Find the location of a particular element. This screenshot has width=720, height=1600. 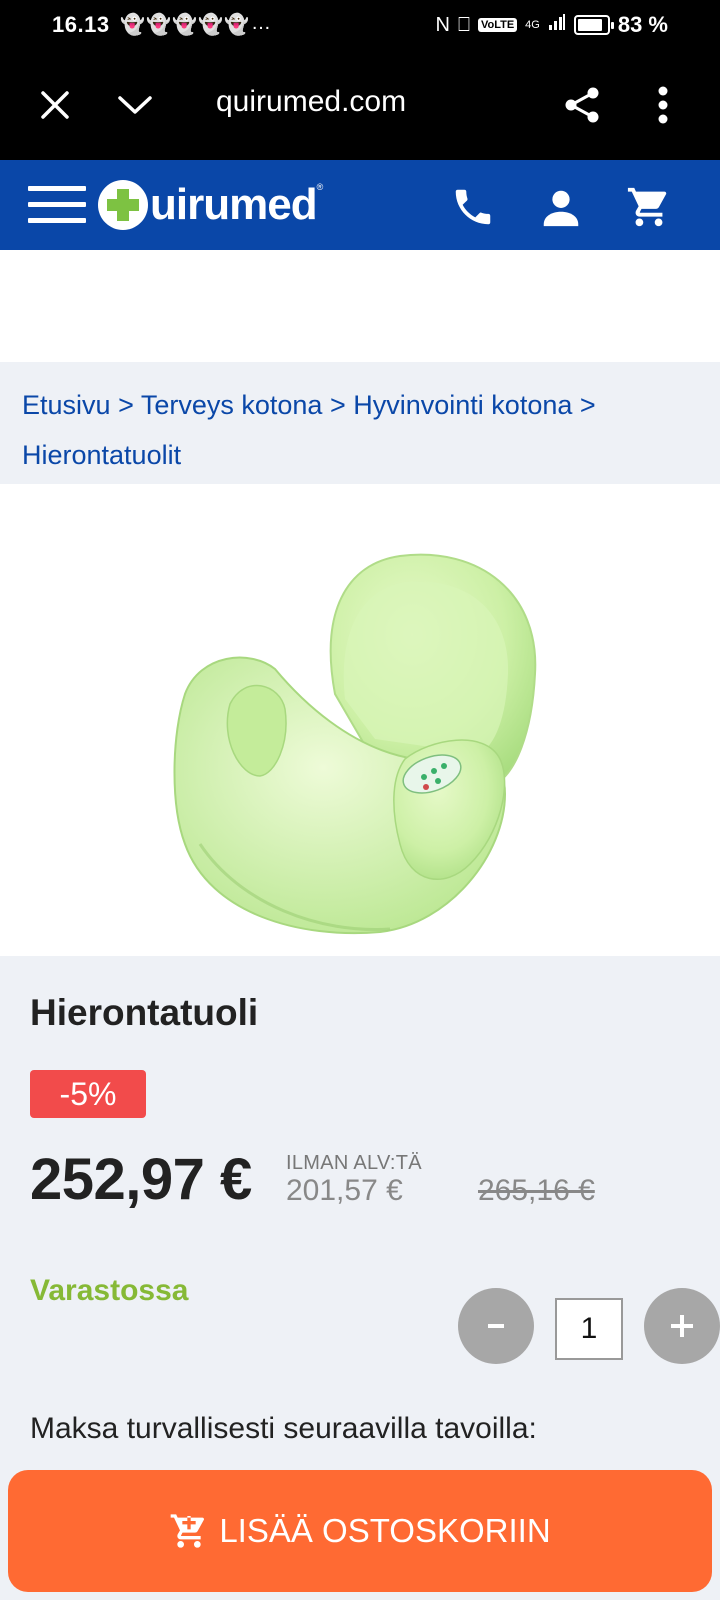

more-vertical-icon is located at coordinates (663, 105).